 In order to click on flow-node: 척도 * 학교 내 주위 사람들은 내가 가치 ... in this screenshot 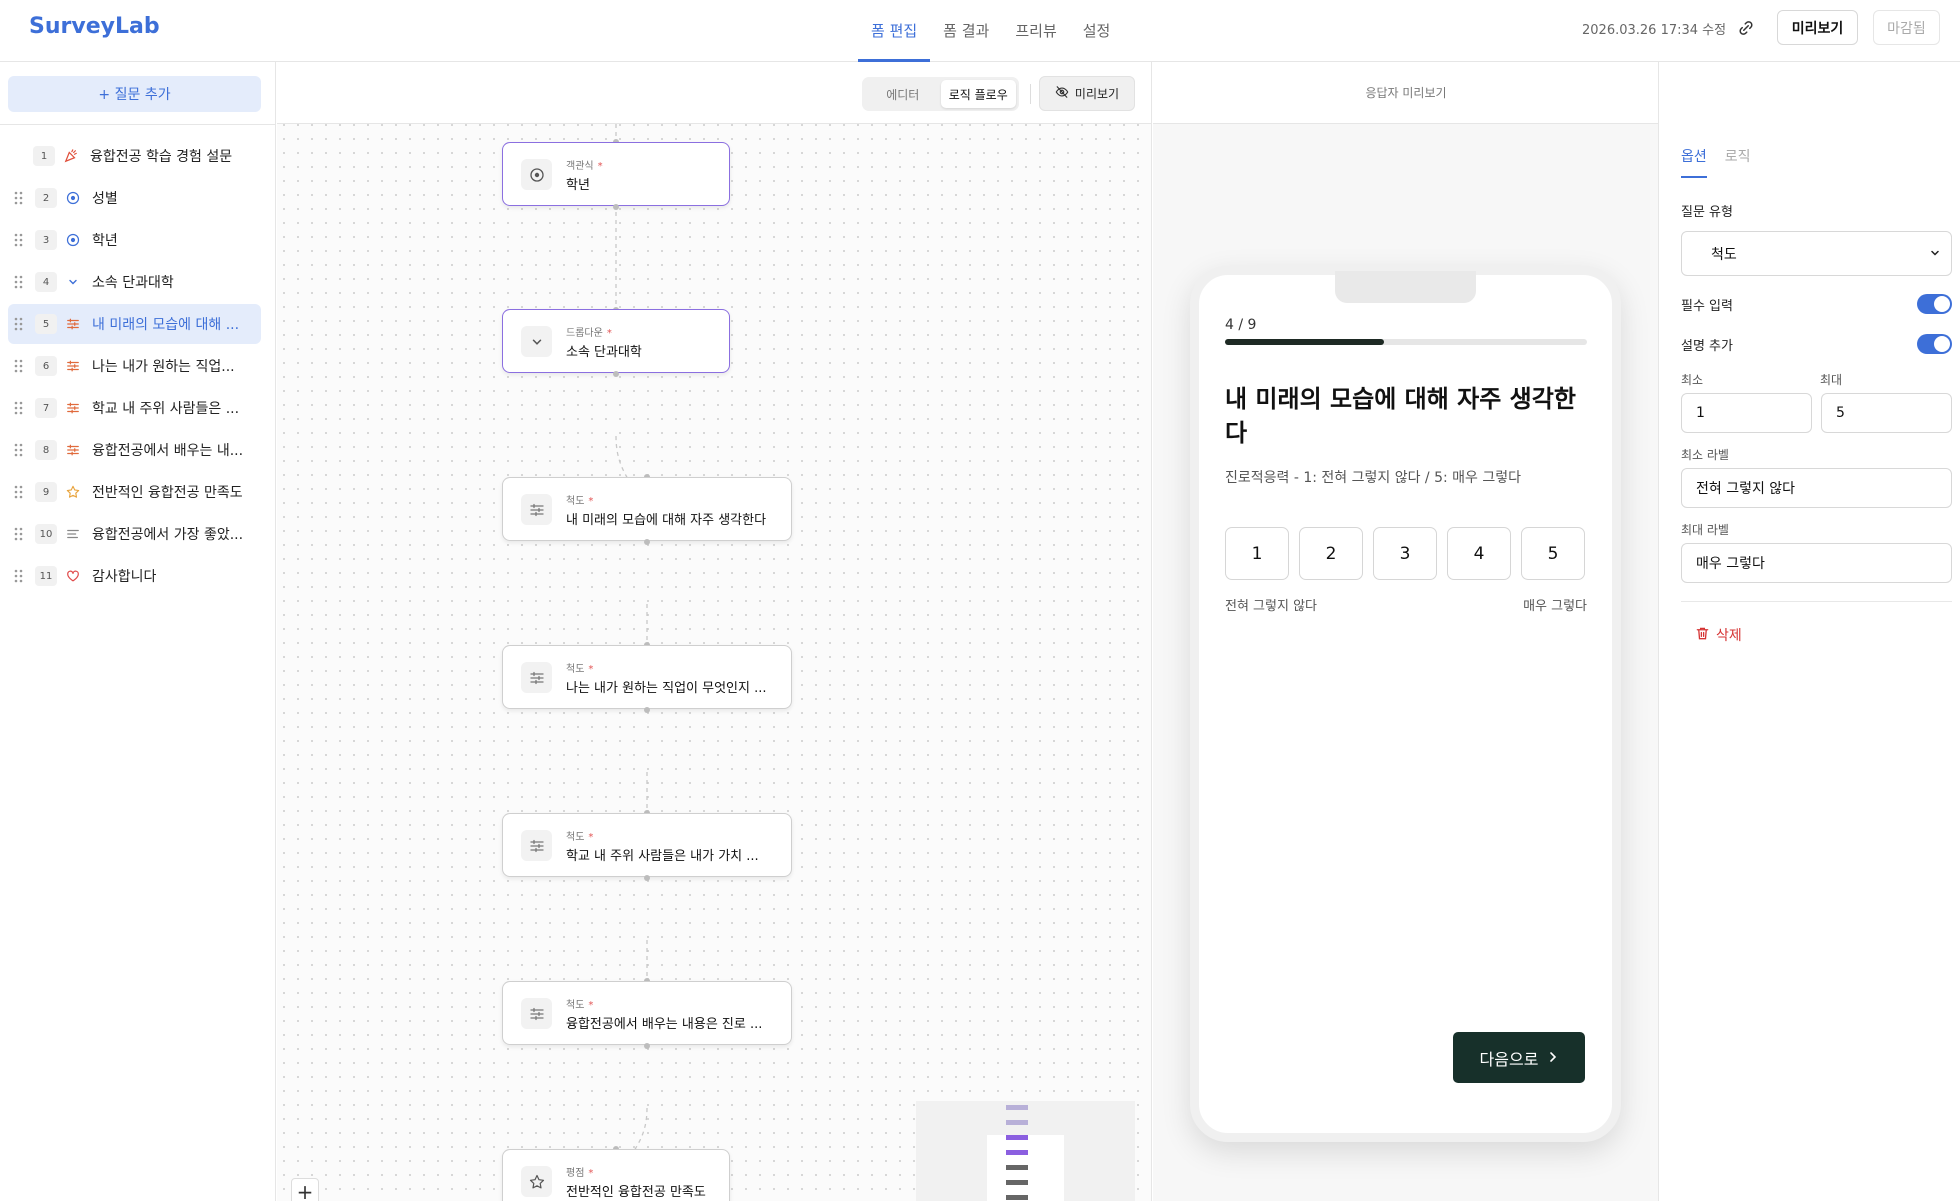, I will do `click(647, 845)`.